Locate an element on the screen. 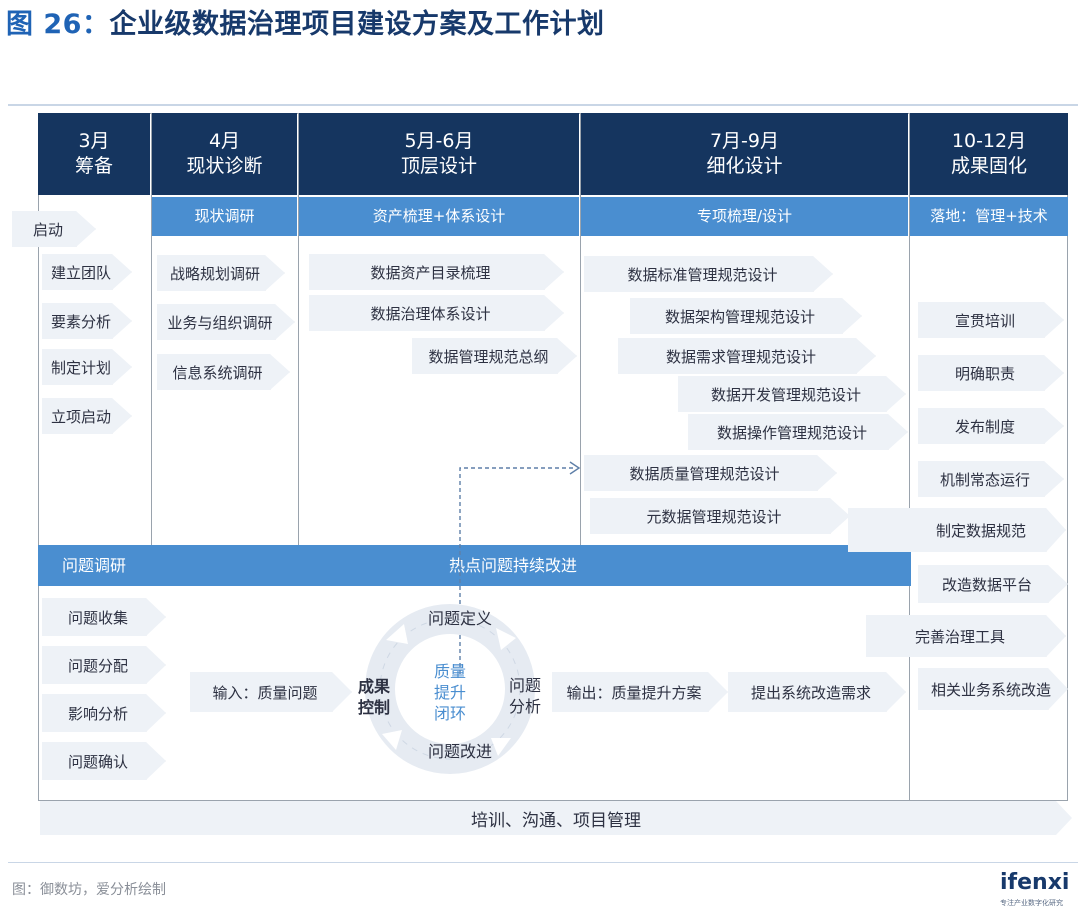 This screenshot has height=913, width=1080. cycle-define: 问题定义 is located at coordinates (459, 618).